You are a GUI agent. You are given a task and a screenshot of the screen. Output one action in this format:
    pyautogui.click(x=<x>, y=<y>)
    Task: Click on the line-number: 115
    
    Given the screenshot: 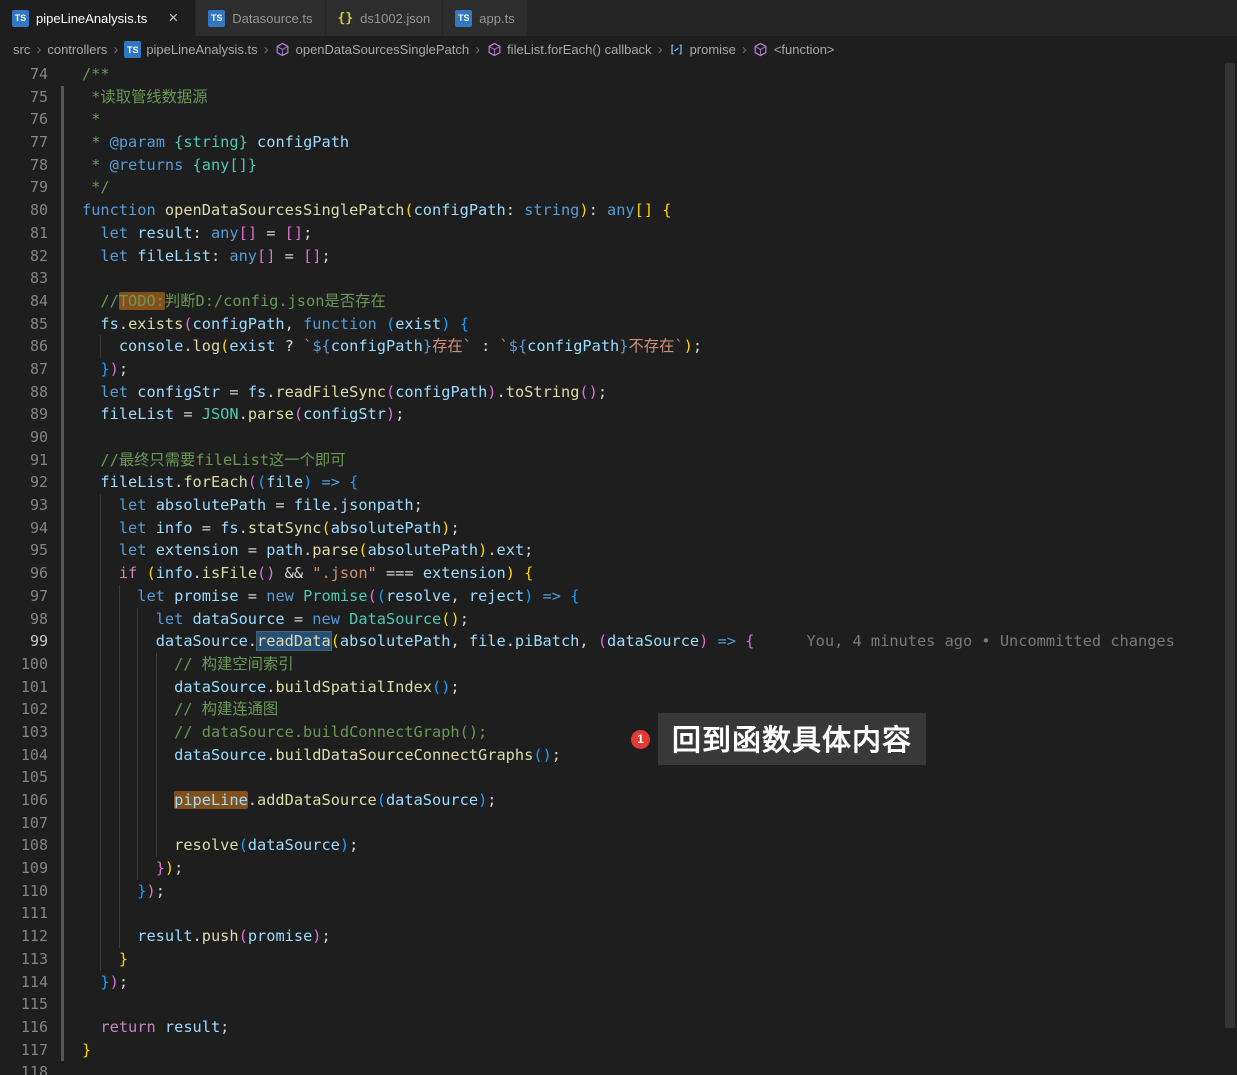 What is the action you would take?
    pyautogui.click(x=24, y=1004)
    